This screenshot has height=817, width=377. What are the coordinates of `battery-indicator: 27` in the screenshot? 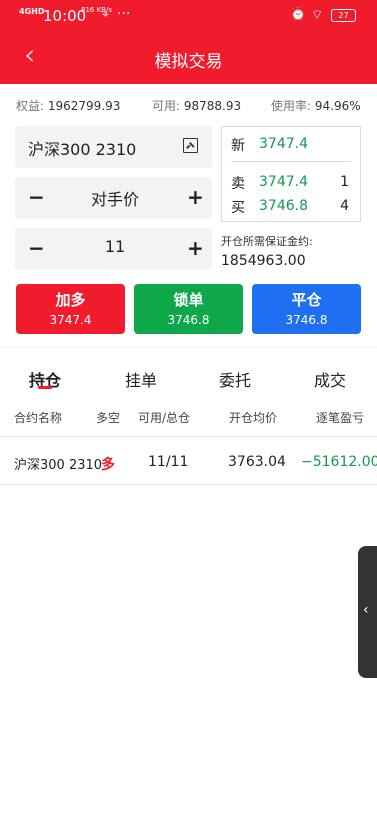 It's located at (343, 15).